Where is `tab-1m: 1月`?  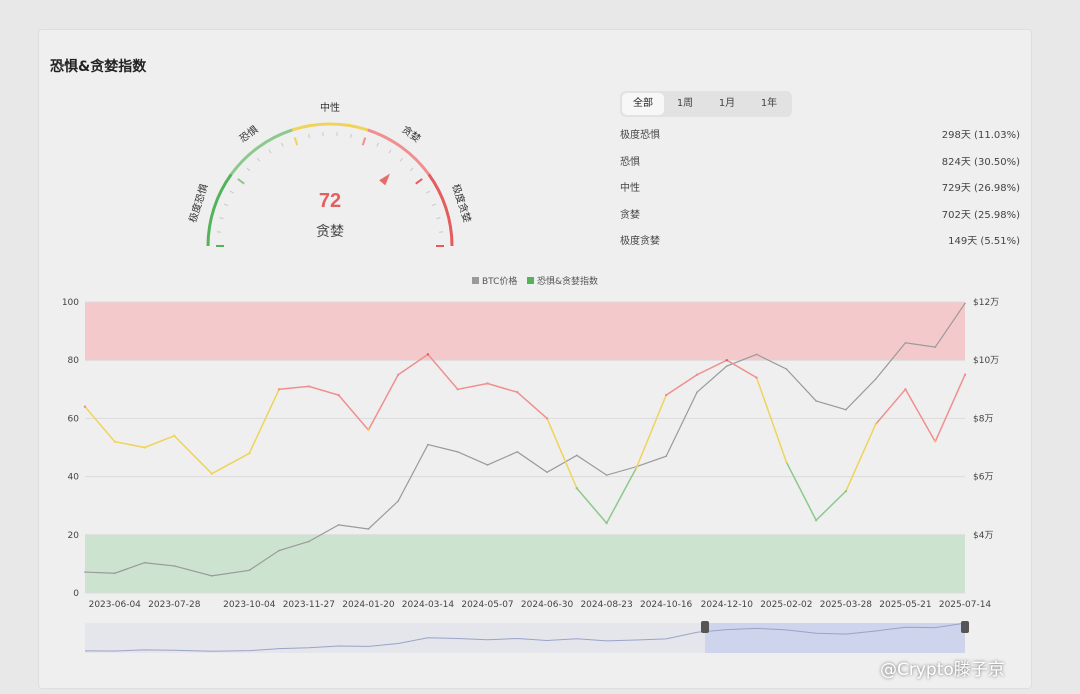
tab-1m: 1月 is located at coordinates (727, 104).